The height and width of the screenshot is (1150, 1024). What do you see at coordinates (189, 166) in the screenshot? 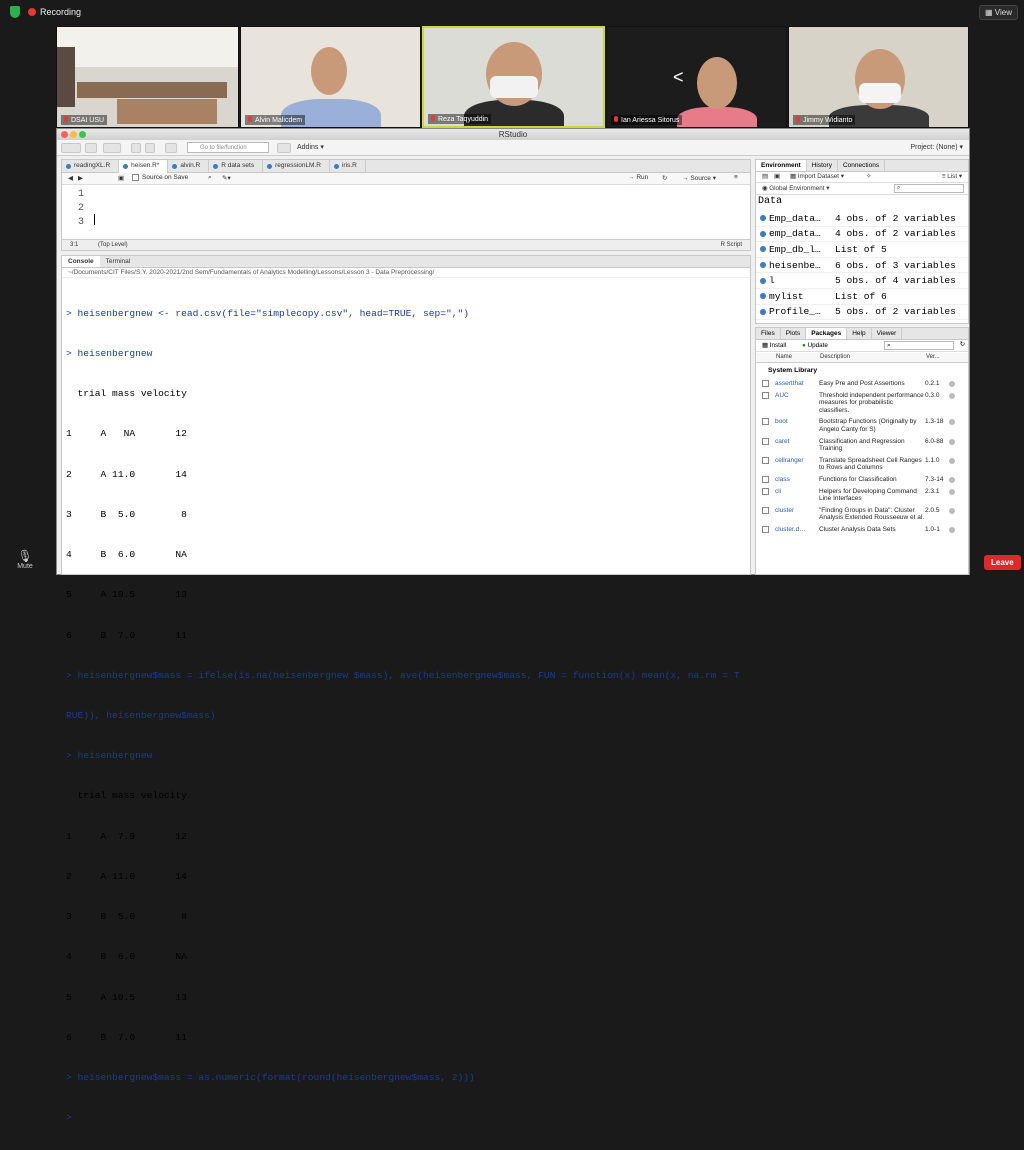
I see `tab-alvin: alvin.R` at bounding box center [189, 166].